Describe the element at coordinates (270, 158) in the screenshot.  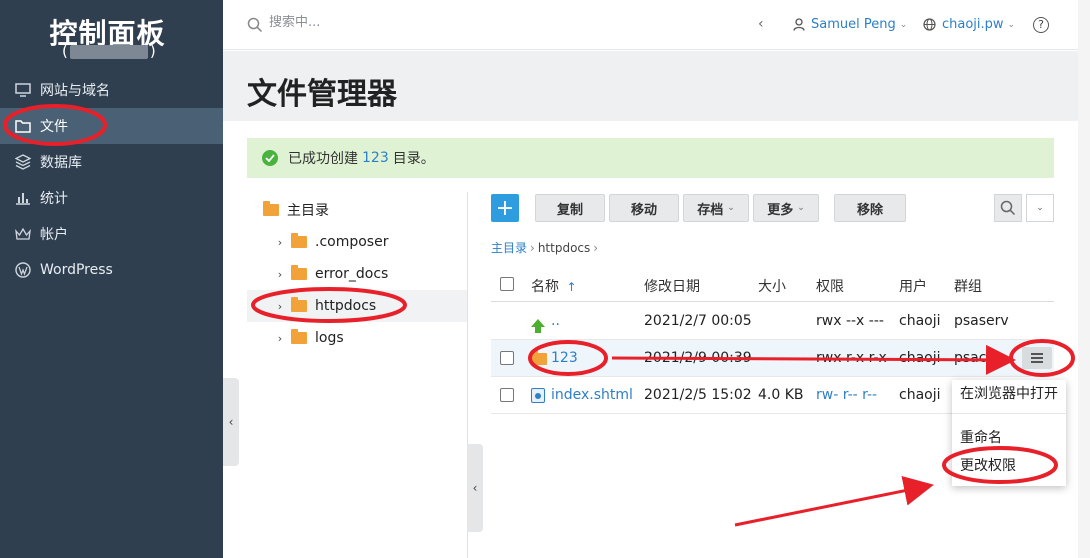
I see `check-circle-icon` at that location.